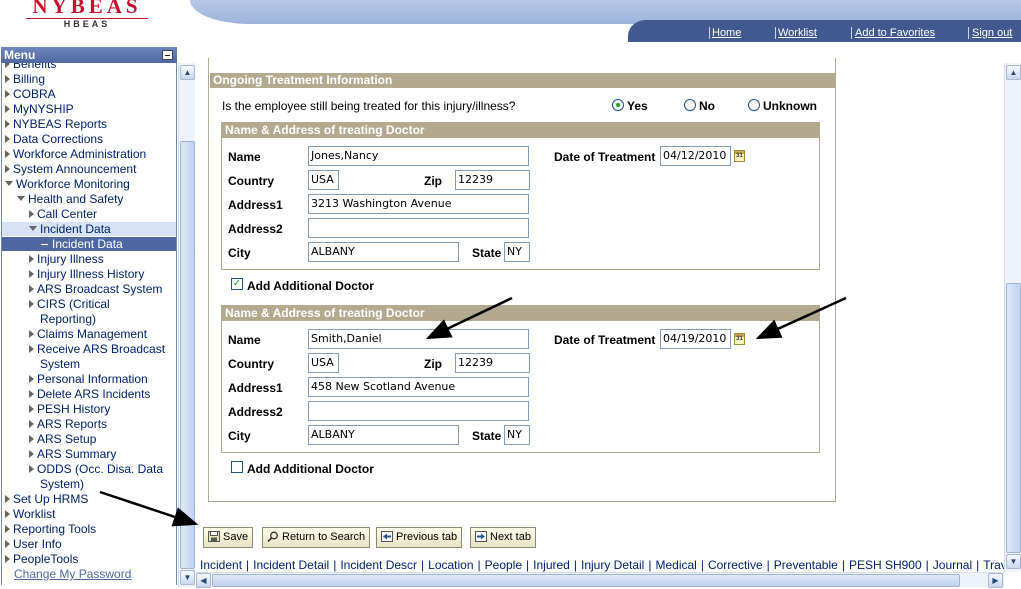 Image resolution: width=1021 pixels, height=589 pixels. What do you see at coordinates (612, 565) in the screenshot?
I see `tab-link: Injury Detail` at bounding box center [612, 565].